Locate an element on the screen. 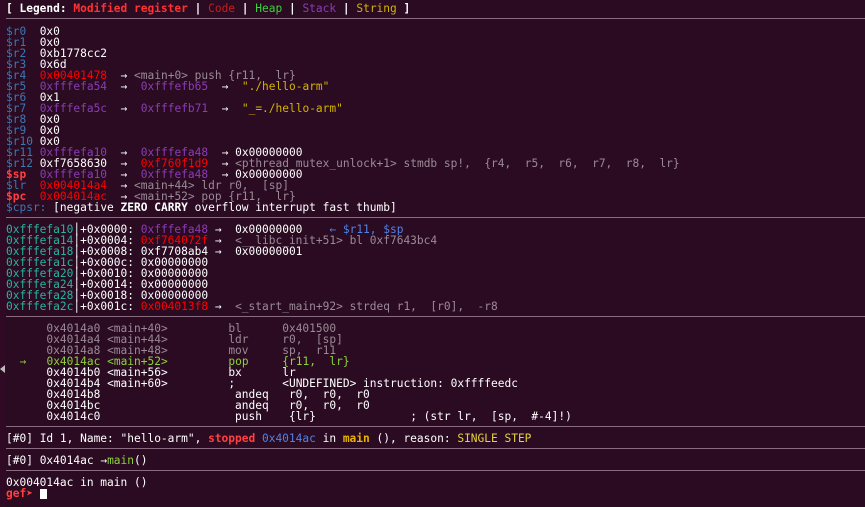  legend-prefix: [ Legend: is located at coordinates (40, 8).